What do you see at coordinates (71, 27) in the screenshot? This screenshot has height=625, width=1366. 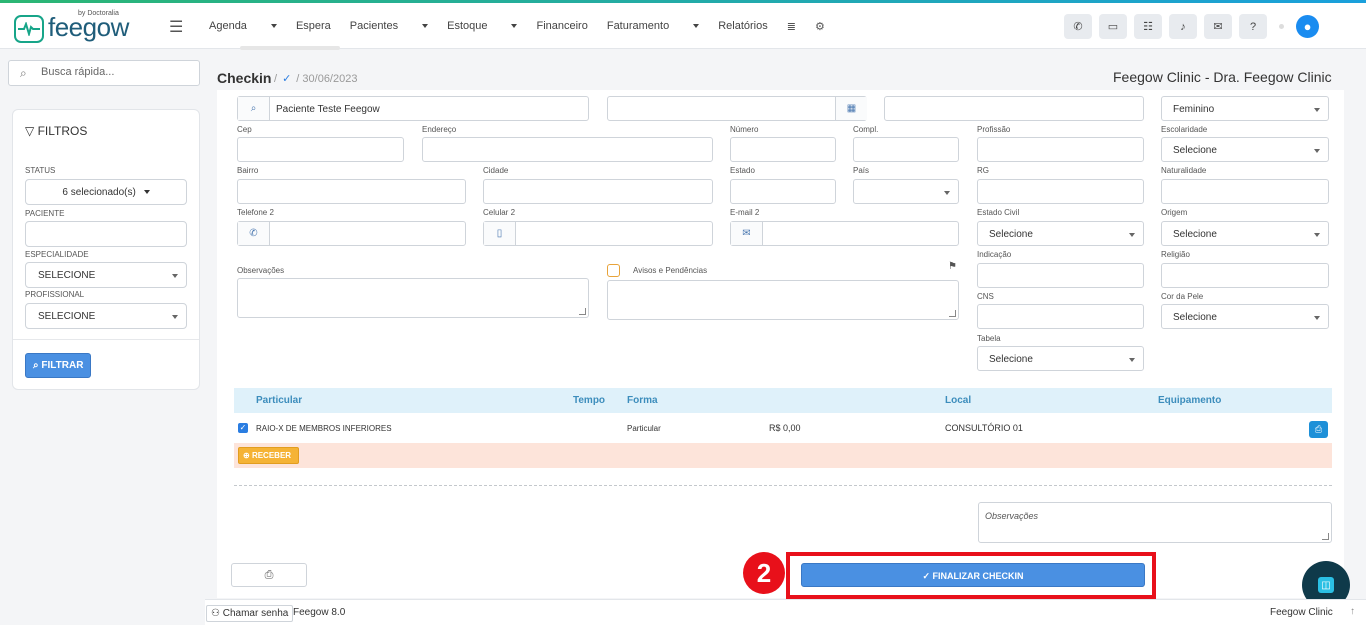 I see `brand-logo: feegow by Doctoralia` at bounding box center [71, 27].